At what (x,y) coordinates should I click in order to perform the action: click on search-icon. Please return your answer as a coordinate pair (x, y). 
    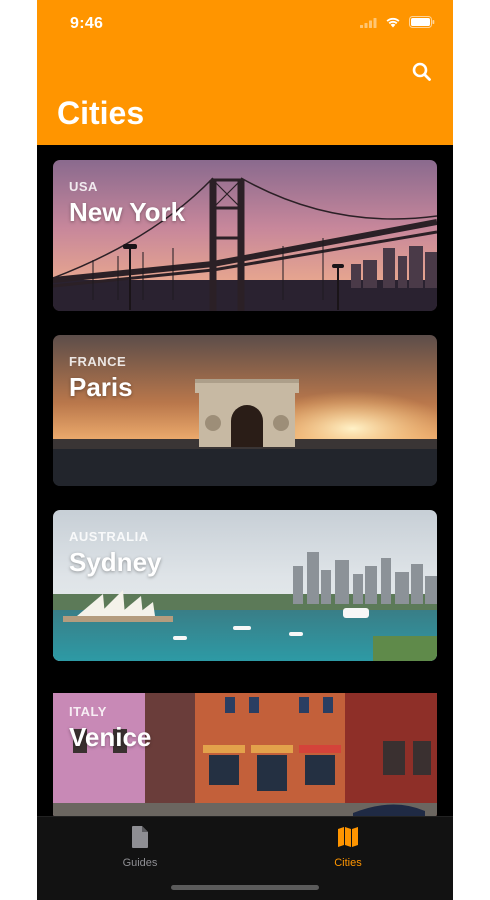
    Looking at the image, I should click on (421, 71).